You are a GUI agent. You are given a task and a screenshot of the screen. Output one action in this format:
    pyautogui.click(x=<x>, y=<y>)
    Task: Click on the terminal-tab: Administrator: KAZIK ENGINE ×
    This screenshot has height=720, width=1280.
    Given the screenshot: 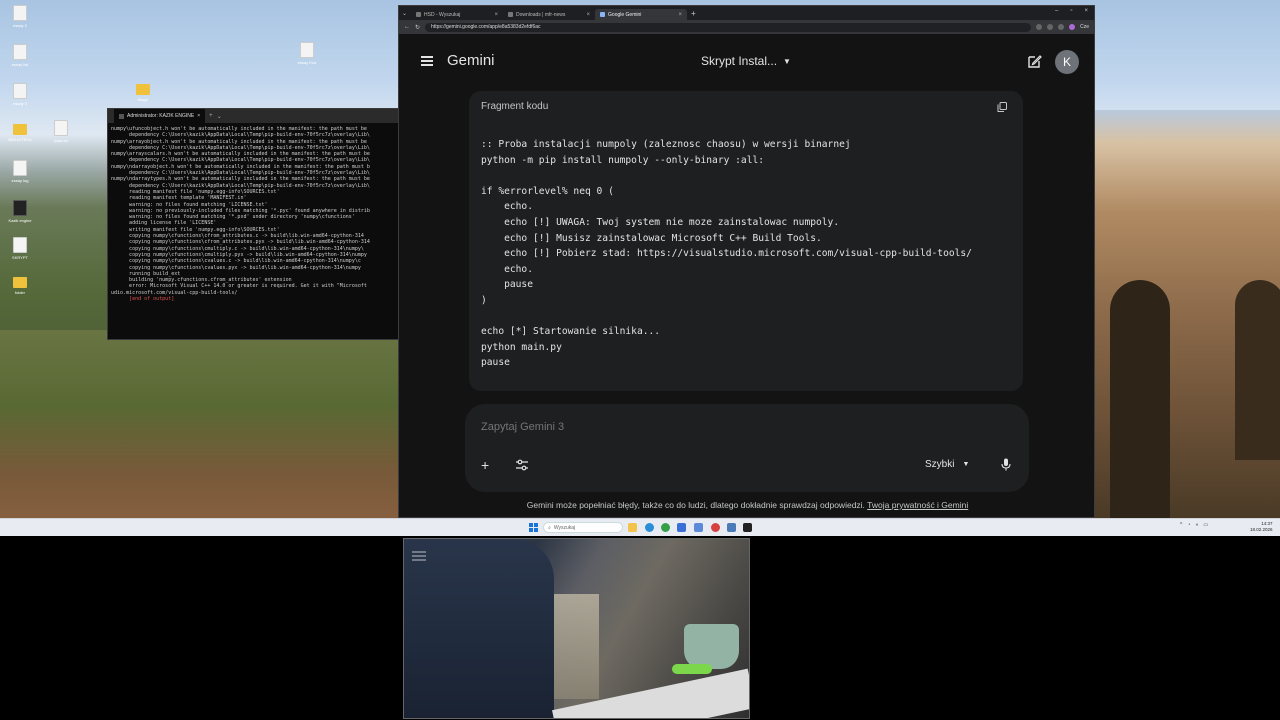 What is the action you would take?
    pyautogui.click(x=160, y=116)
    